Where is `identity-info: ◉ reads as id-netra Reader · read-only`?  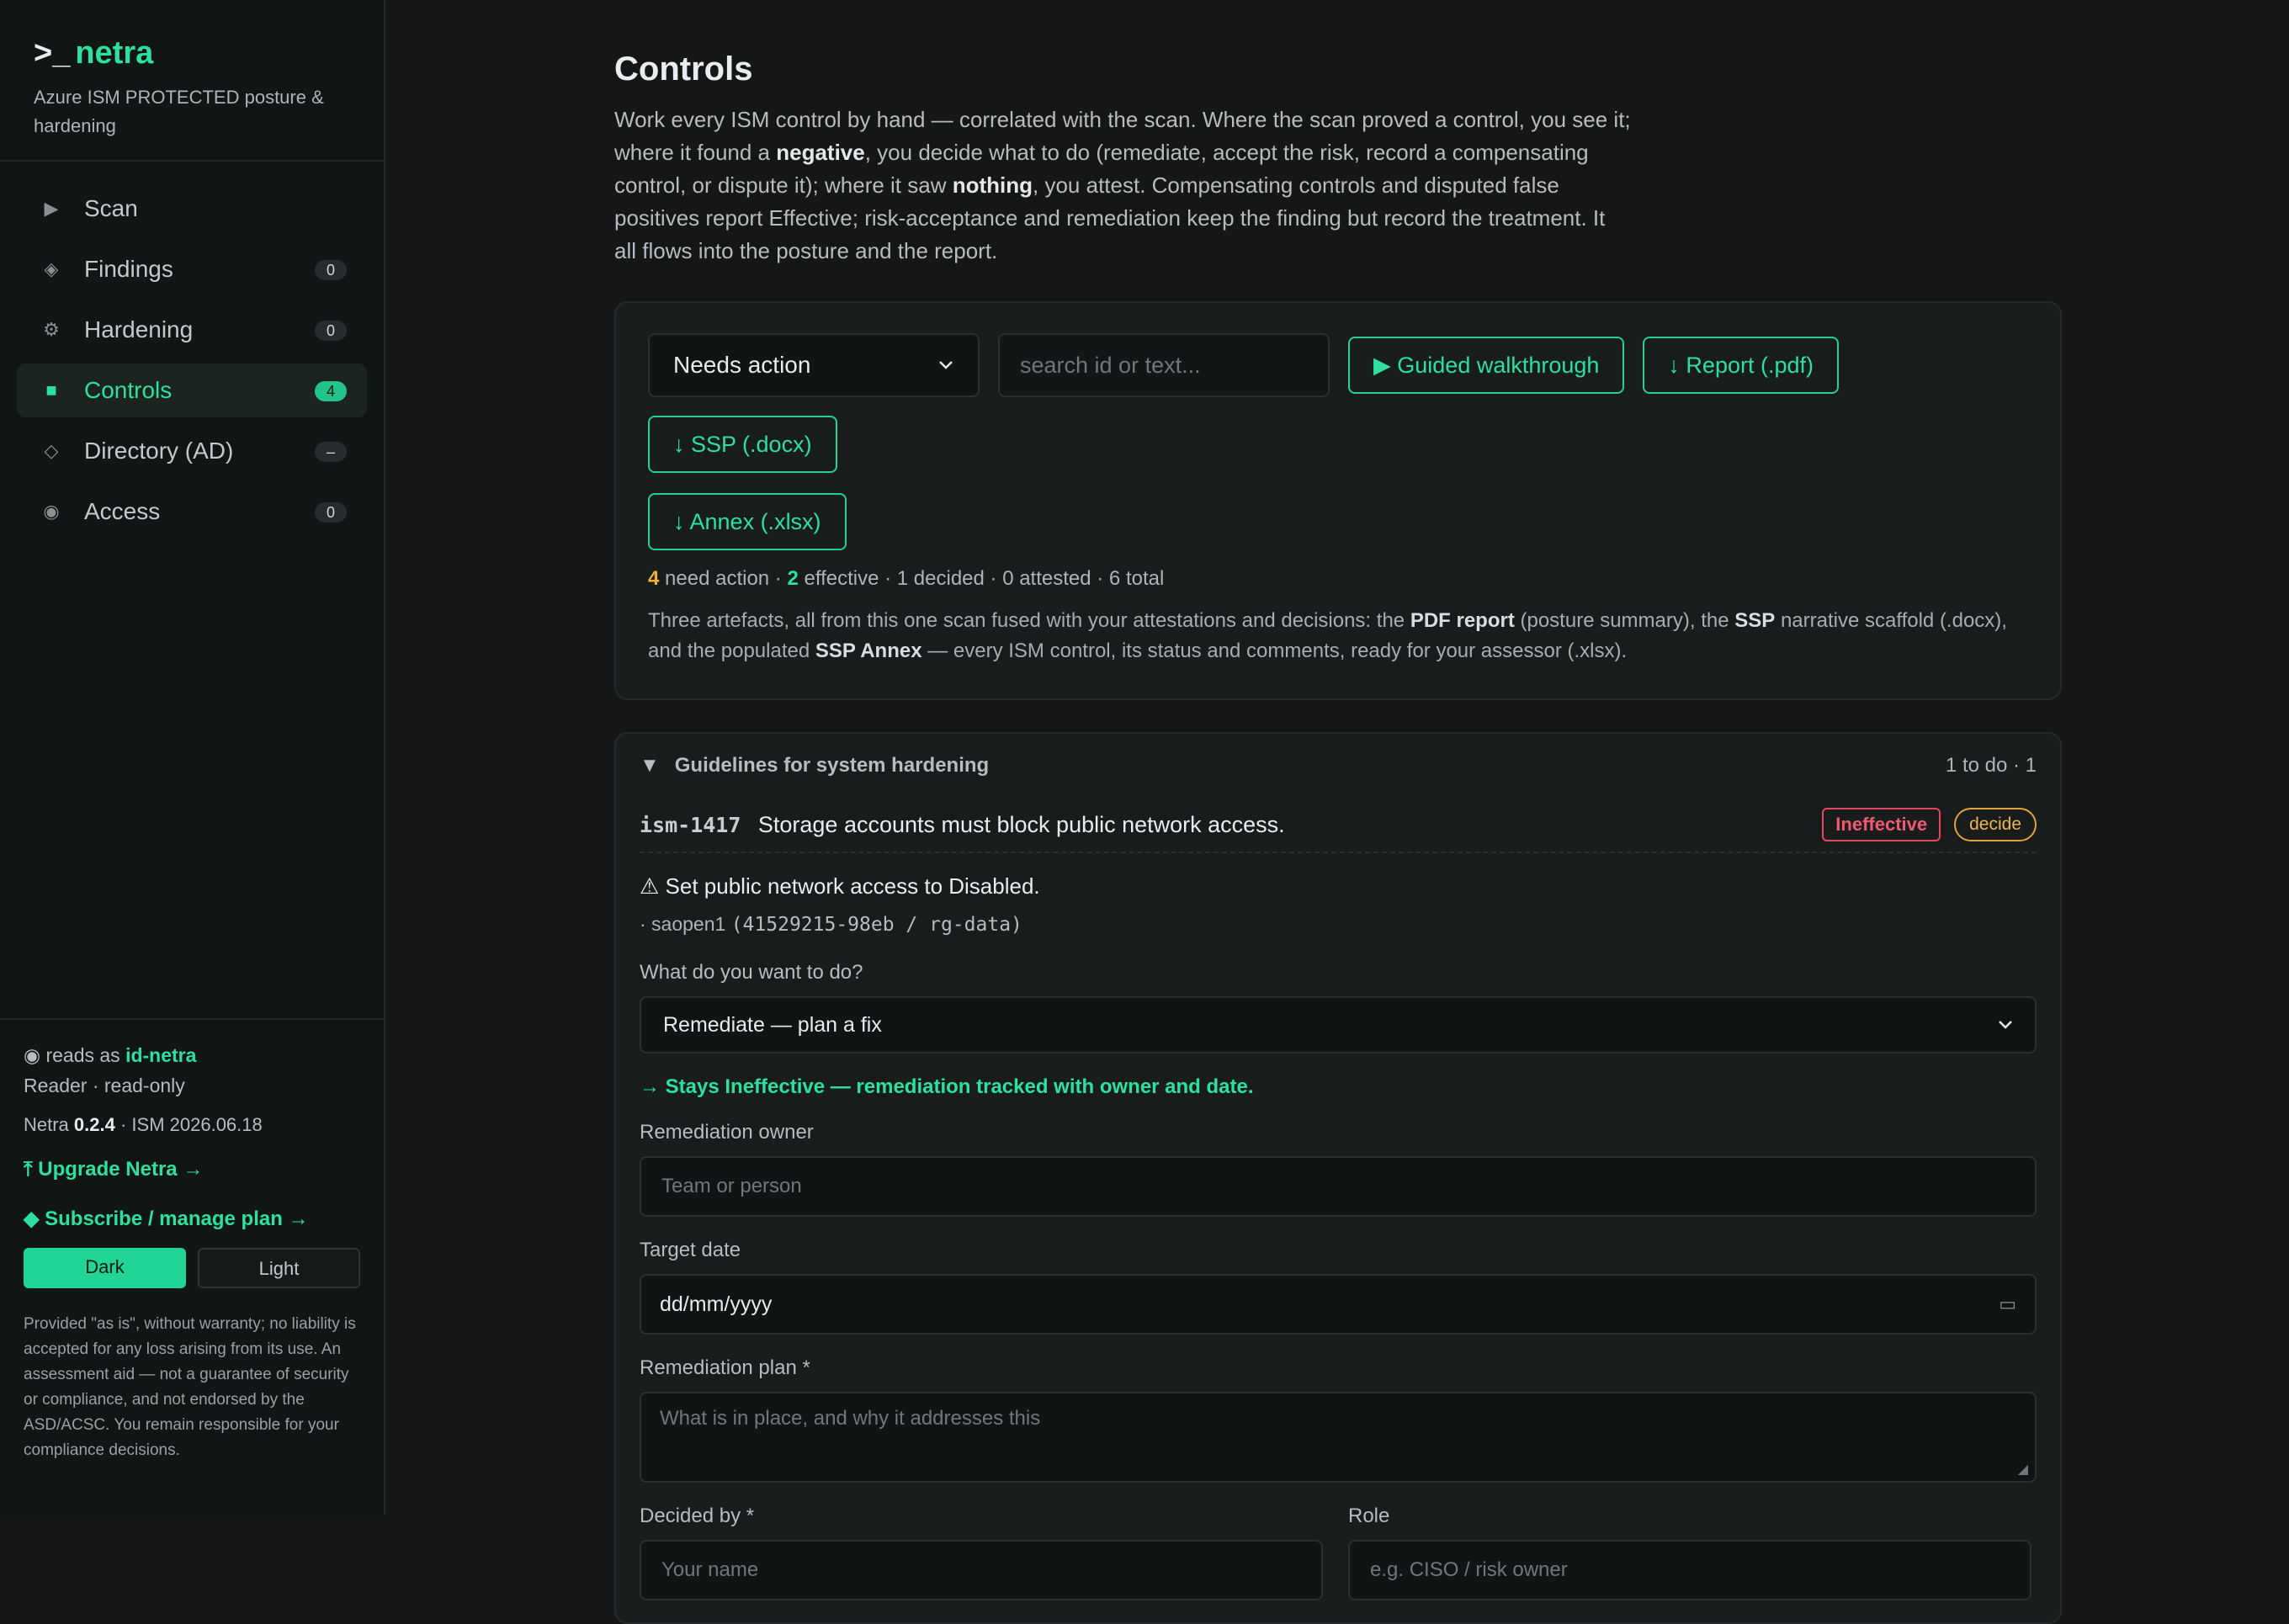
identity-info: ◉ reads as id-netra Reader · read-only is located at coordinates (192, 1070).